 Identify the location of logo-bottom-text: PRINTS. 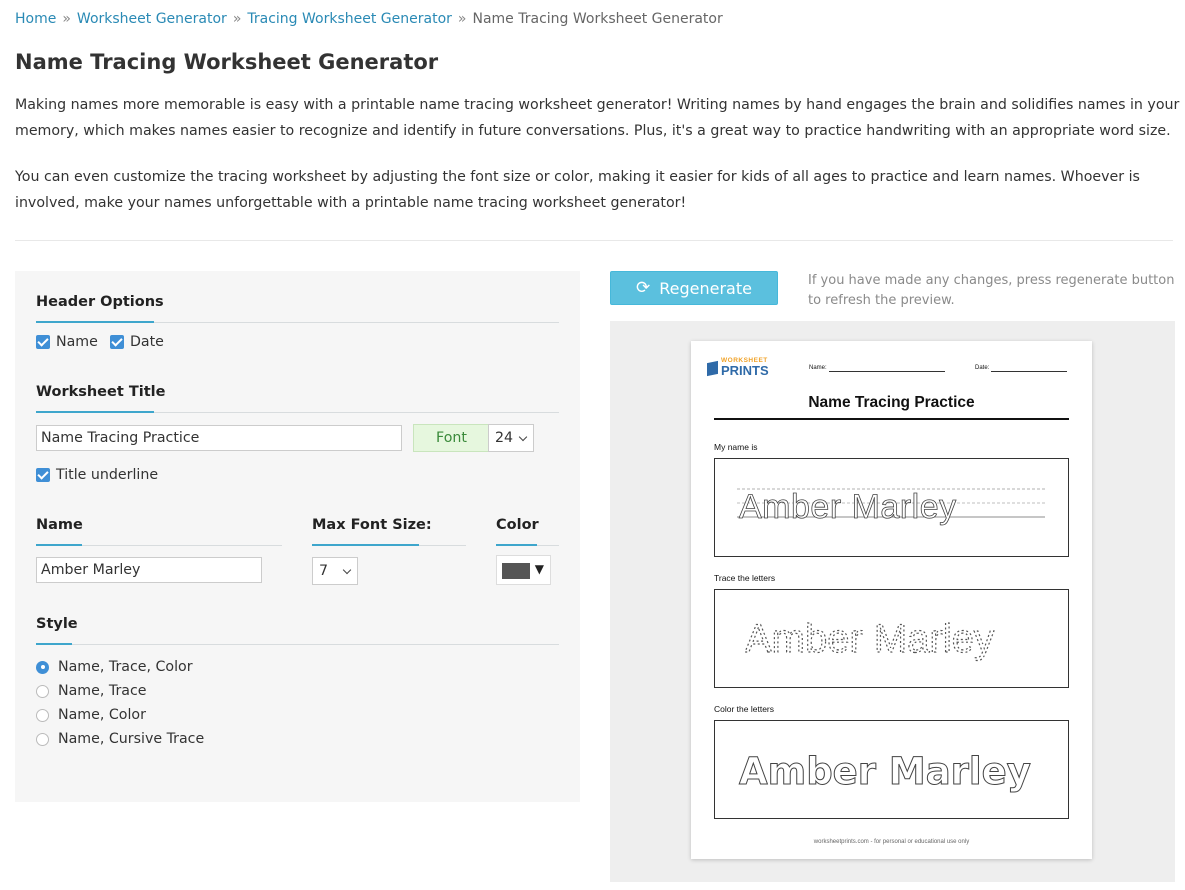
(745, 370).